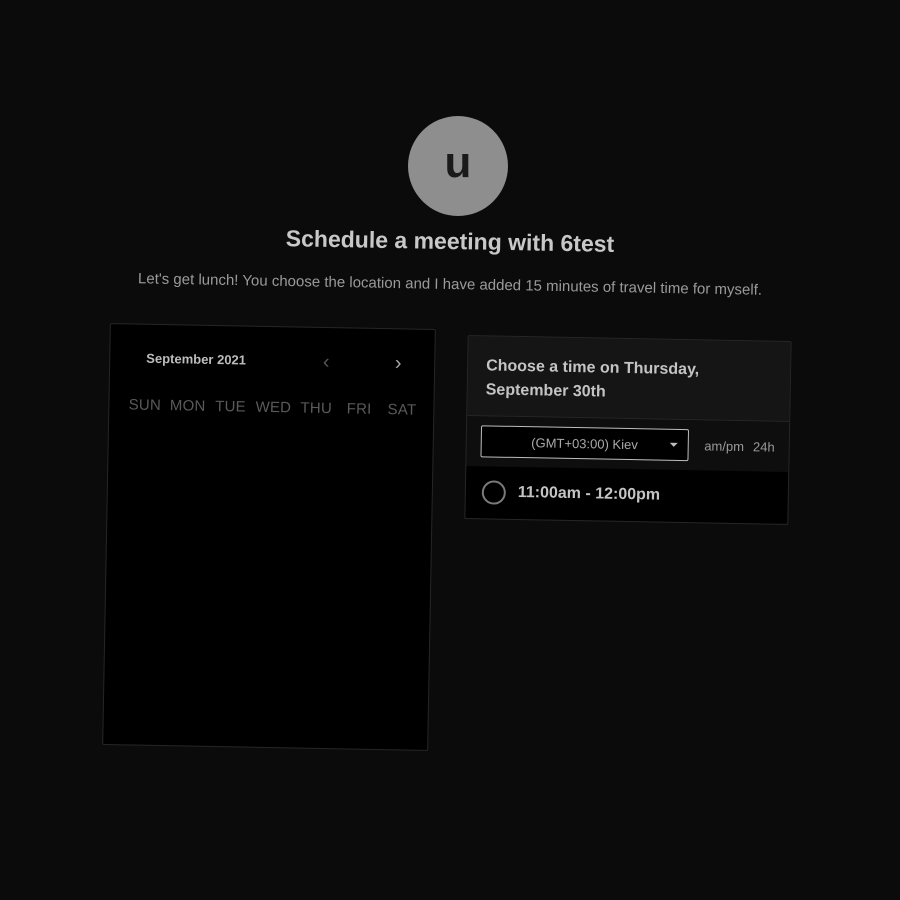 The width and height of the screenshot is (900, 900). What do you see at coordinates (402, 410) in the screenshot?
I see `weekday-label: SAT` at bounding box center [402, 410].